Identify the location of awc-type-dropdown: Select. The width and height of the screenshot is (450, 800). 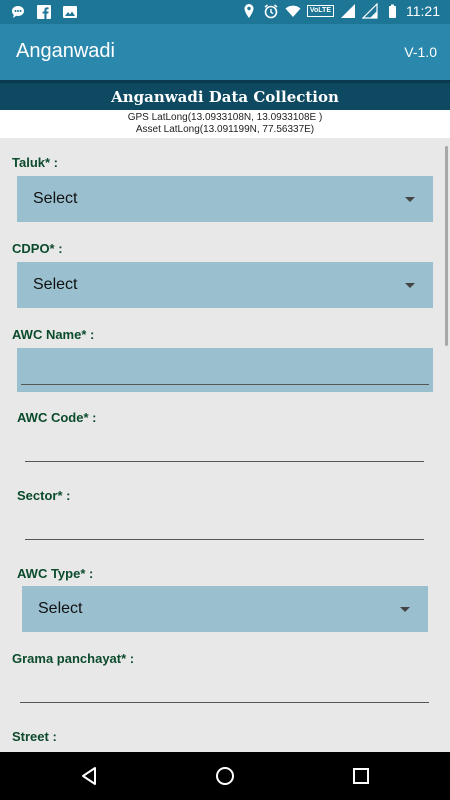
(225, 609).